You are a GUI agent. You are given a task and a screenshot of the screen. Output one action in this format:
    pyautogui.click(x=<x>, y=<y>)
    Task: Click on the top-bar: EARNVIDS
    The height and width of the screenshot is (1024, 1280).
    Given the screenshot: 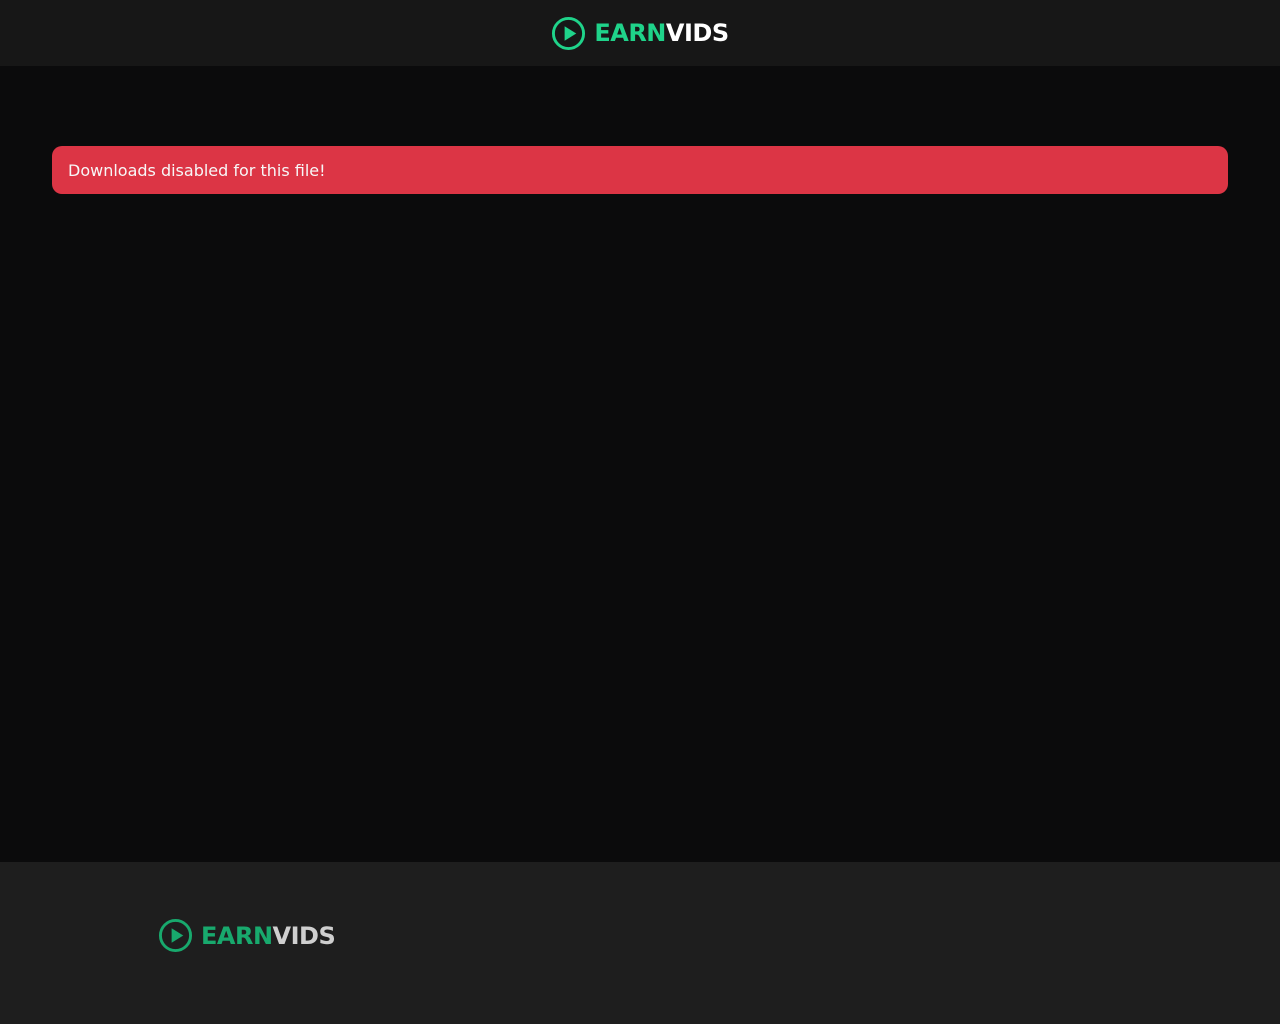 What is the action you would take?
    pyautogui.click(x=640, y=33)
    